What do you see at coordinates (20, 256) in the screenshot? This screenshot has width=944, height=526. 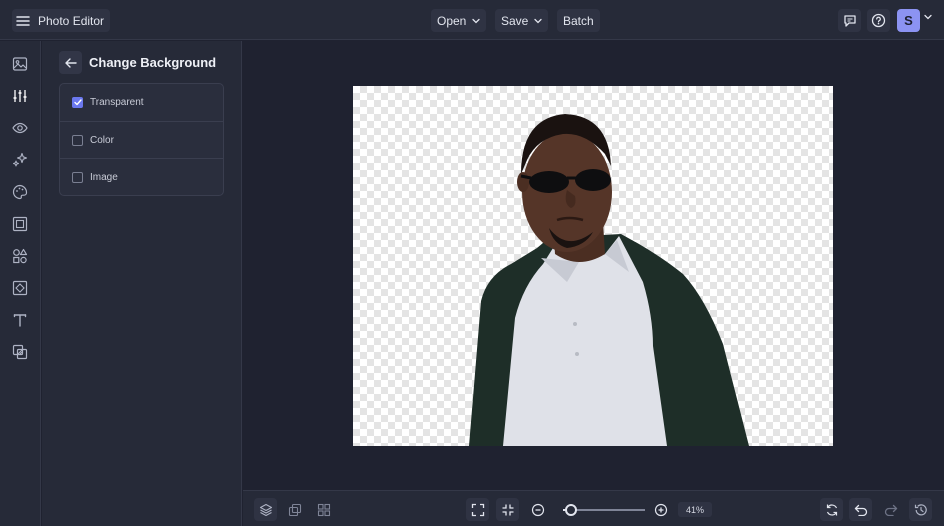 I see `shapes-icon` at bounding box center [20, 256].